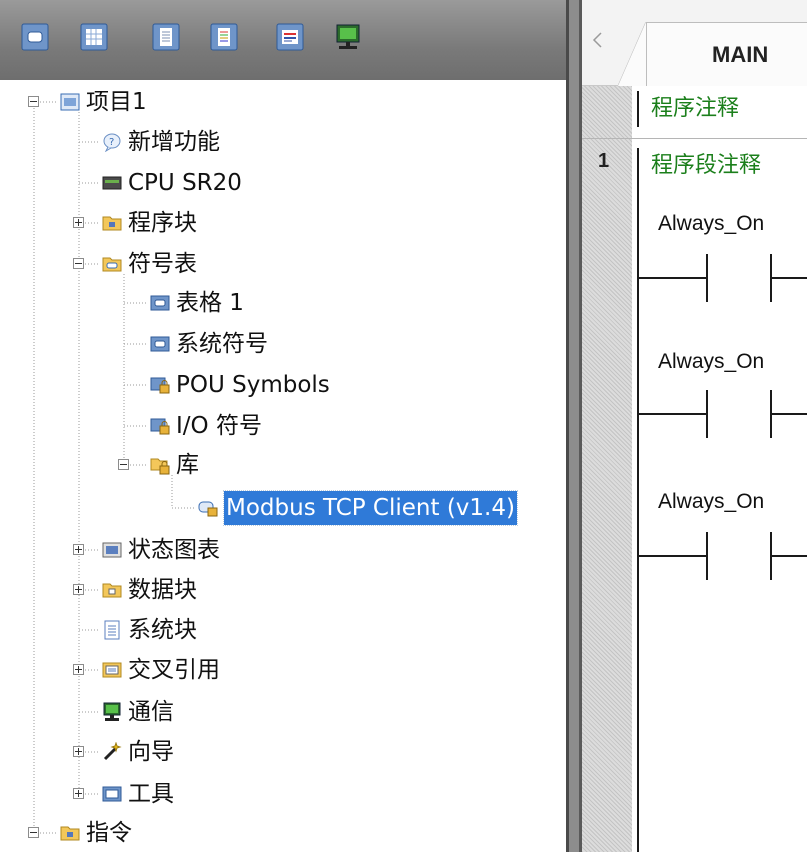 The width and height of the screenshot is (807, 852). What do you see at coordinates (33, 101) in the screenshot?
I see `project-collapse-toggle` at bounding box center [33, 101].